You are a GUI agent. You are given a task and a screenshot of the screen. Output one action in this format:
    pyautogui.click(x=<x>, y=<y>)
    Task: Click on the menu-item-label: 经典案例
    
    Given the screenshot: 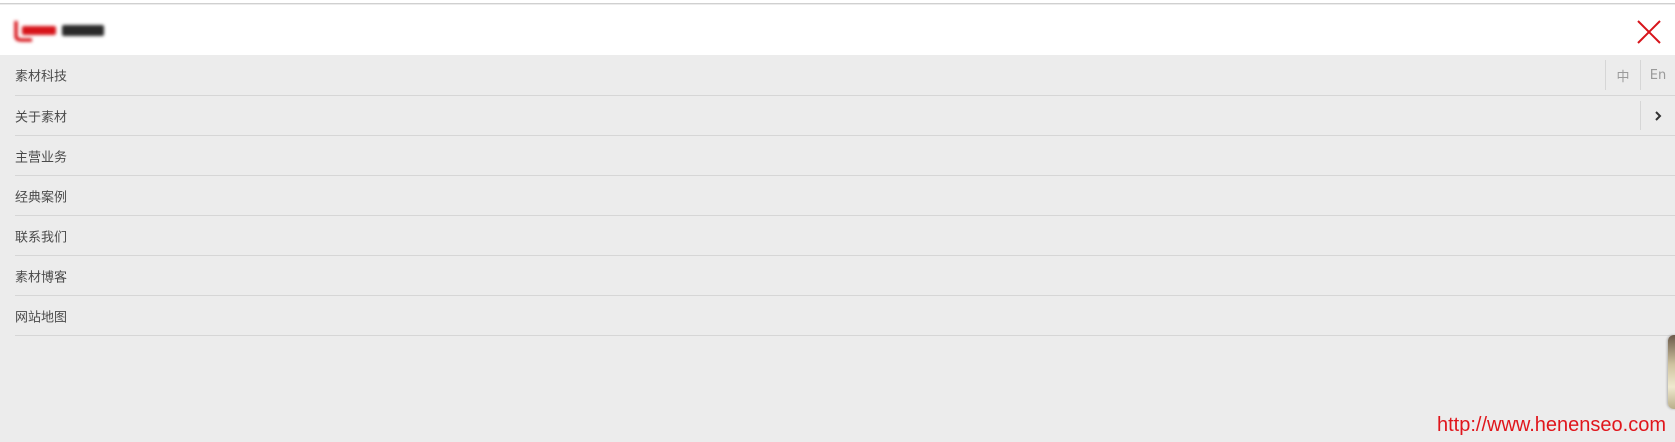 What is the action you would take?
    pyautogui.click(x=41, y=197)
    